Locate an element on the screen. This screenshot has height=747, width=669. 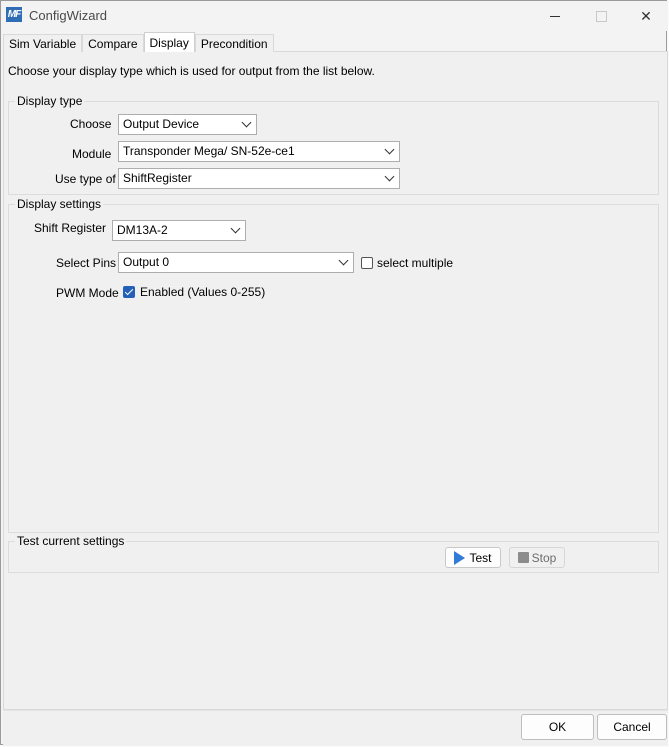
test-settings-title: Test current settings is located at coordinates (71, 541).